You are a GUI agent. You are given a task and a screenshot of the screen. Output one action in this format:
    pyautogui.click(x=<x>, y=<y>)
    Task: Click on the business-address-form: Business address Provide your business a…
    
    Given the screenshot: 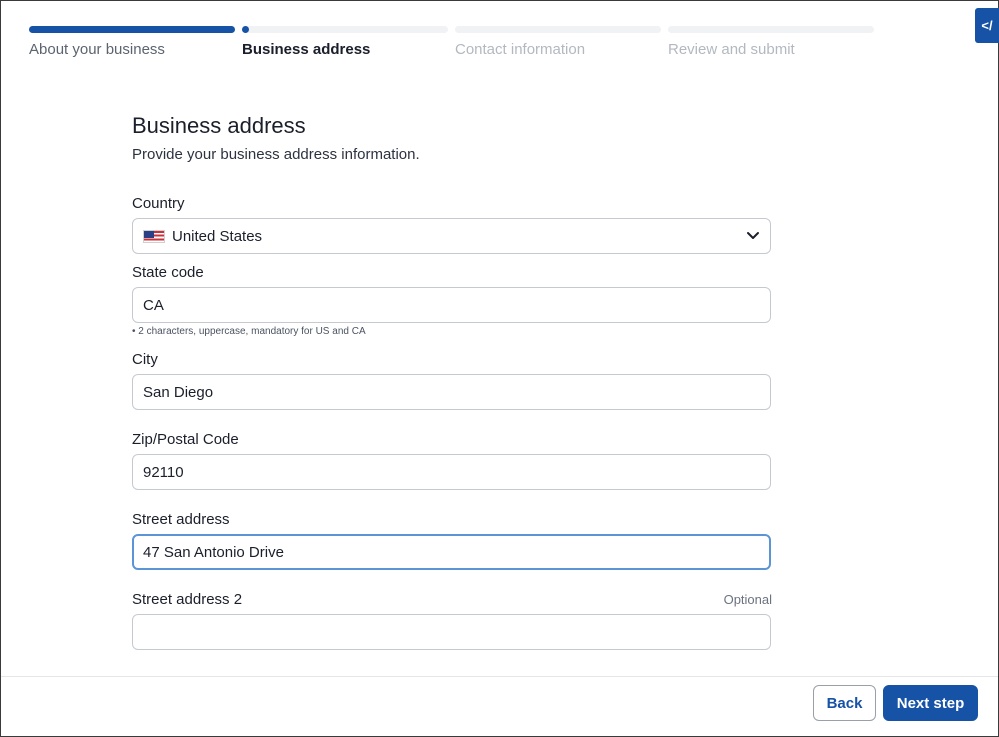 What is the action you would take?
    pyautogui.click(x=452, y=138)
    